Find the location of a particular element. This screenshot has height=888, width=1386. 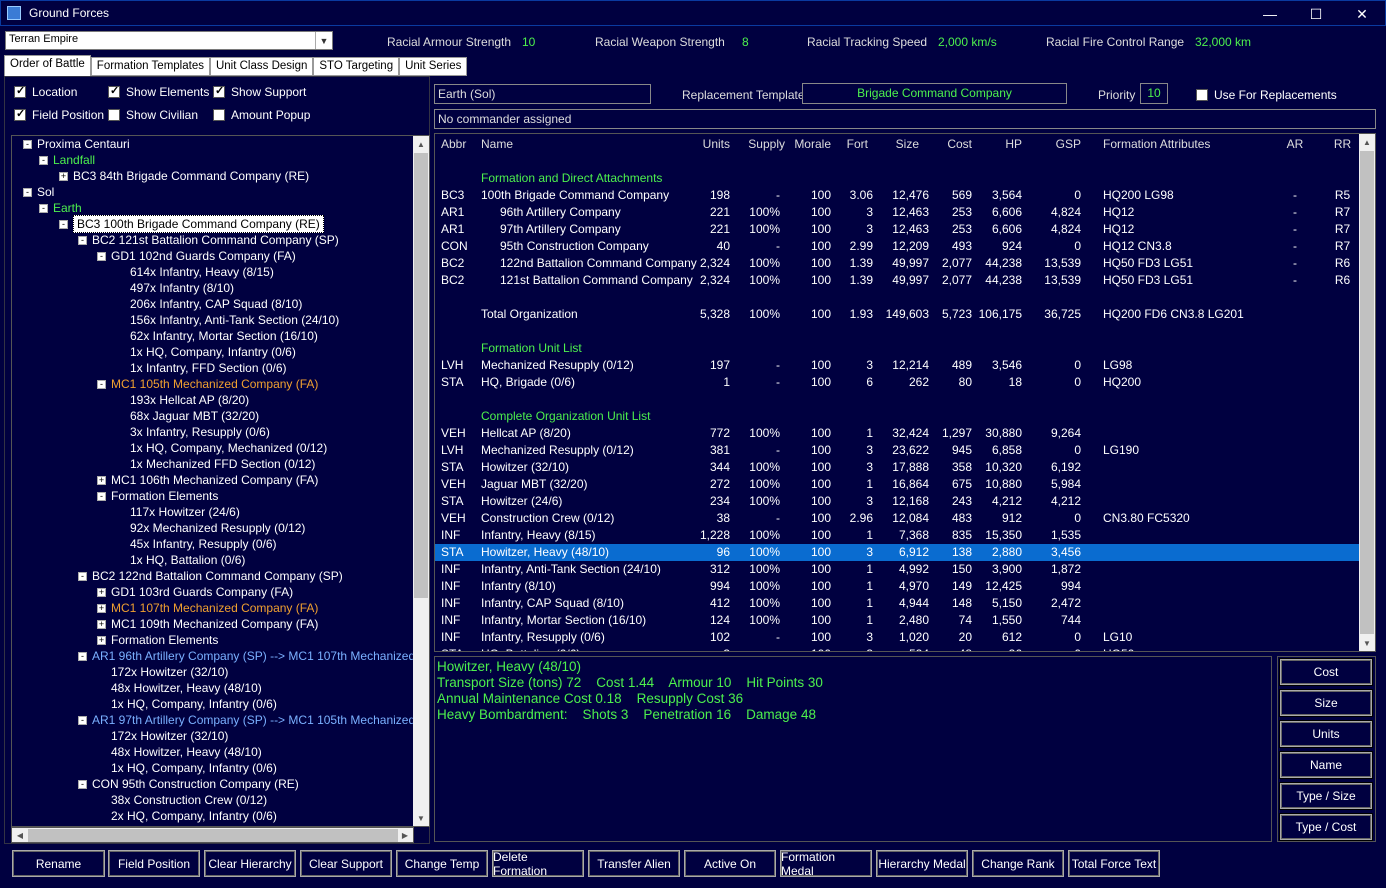

tree-node: 2x HQ, Company, Infantry (0/6) is located at coordinates (194, 816).